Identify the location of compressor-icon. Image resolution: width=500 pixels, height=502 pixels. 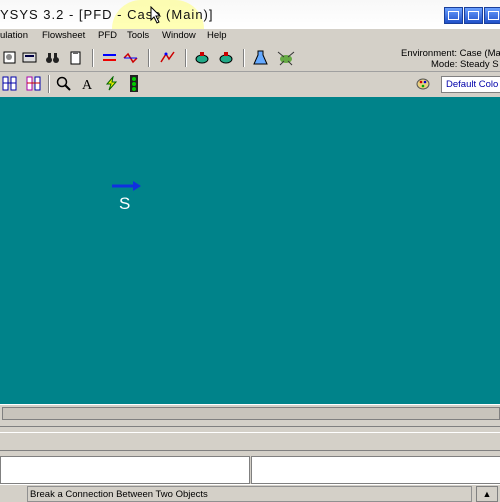
(226, 57).